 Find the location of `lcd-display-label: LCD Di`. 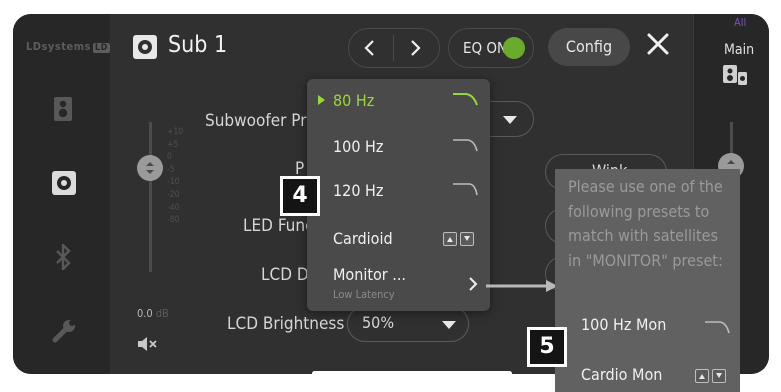

lcd-display-label: LCD Di is located at coordinates (287, 275).